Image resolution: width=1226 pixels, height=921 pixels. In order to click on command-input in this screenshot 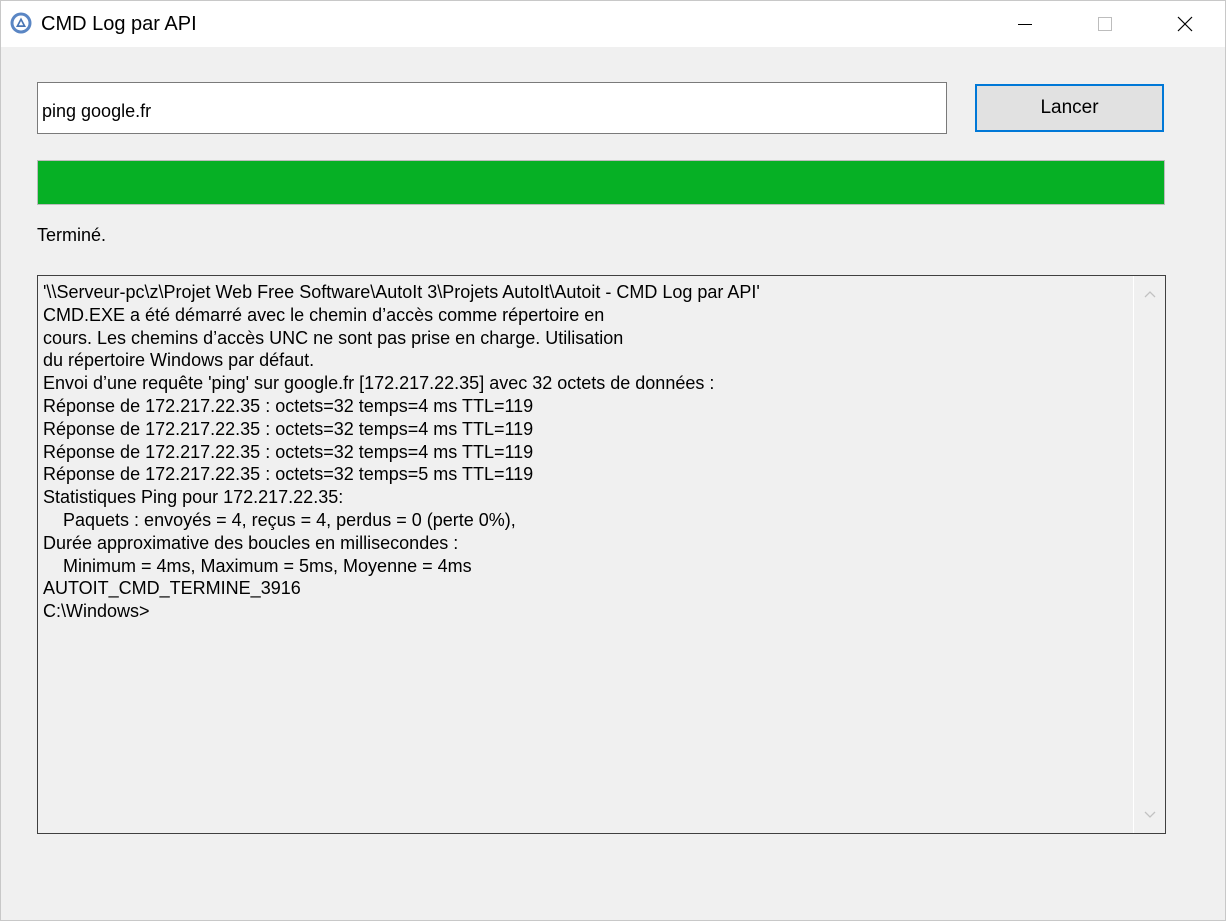, I will do `click(492, 108)`.